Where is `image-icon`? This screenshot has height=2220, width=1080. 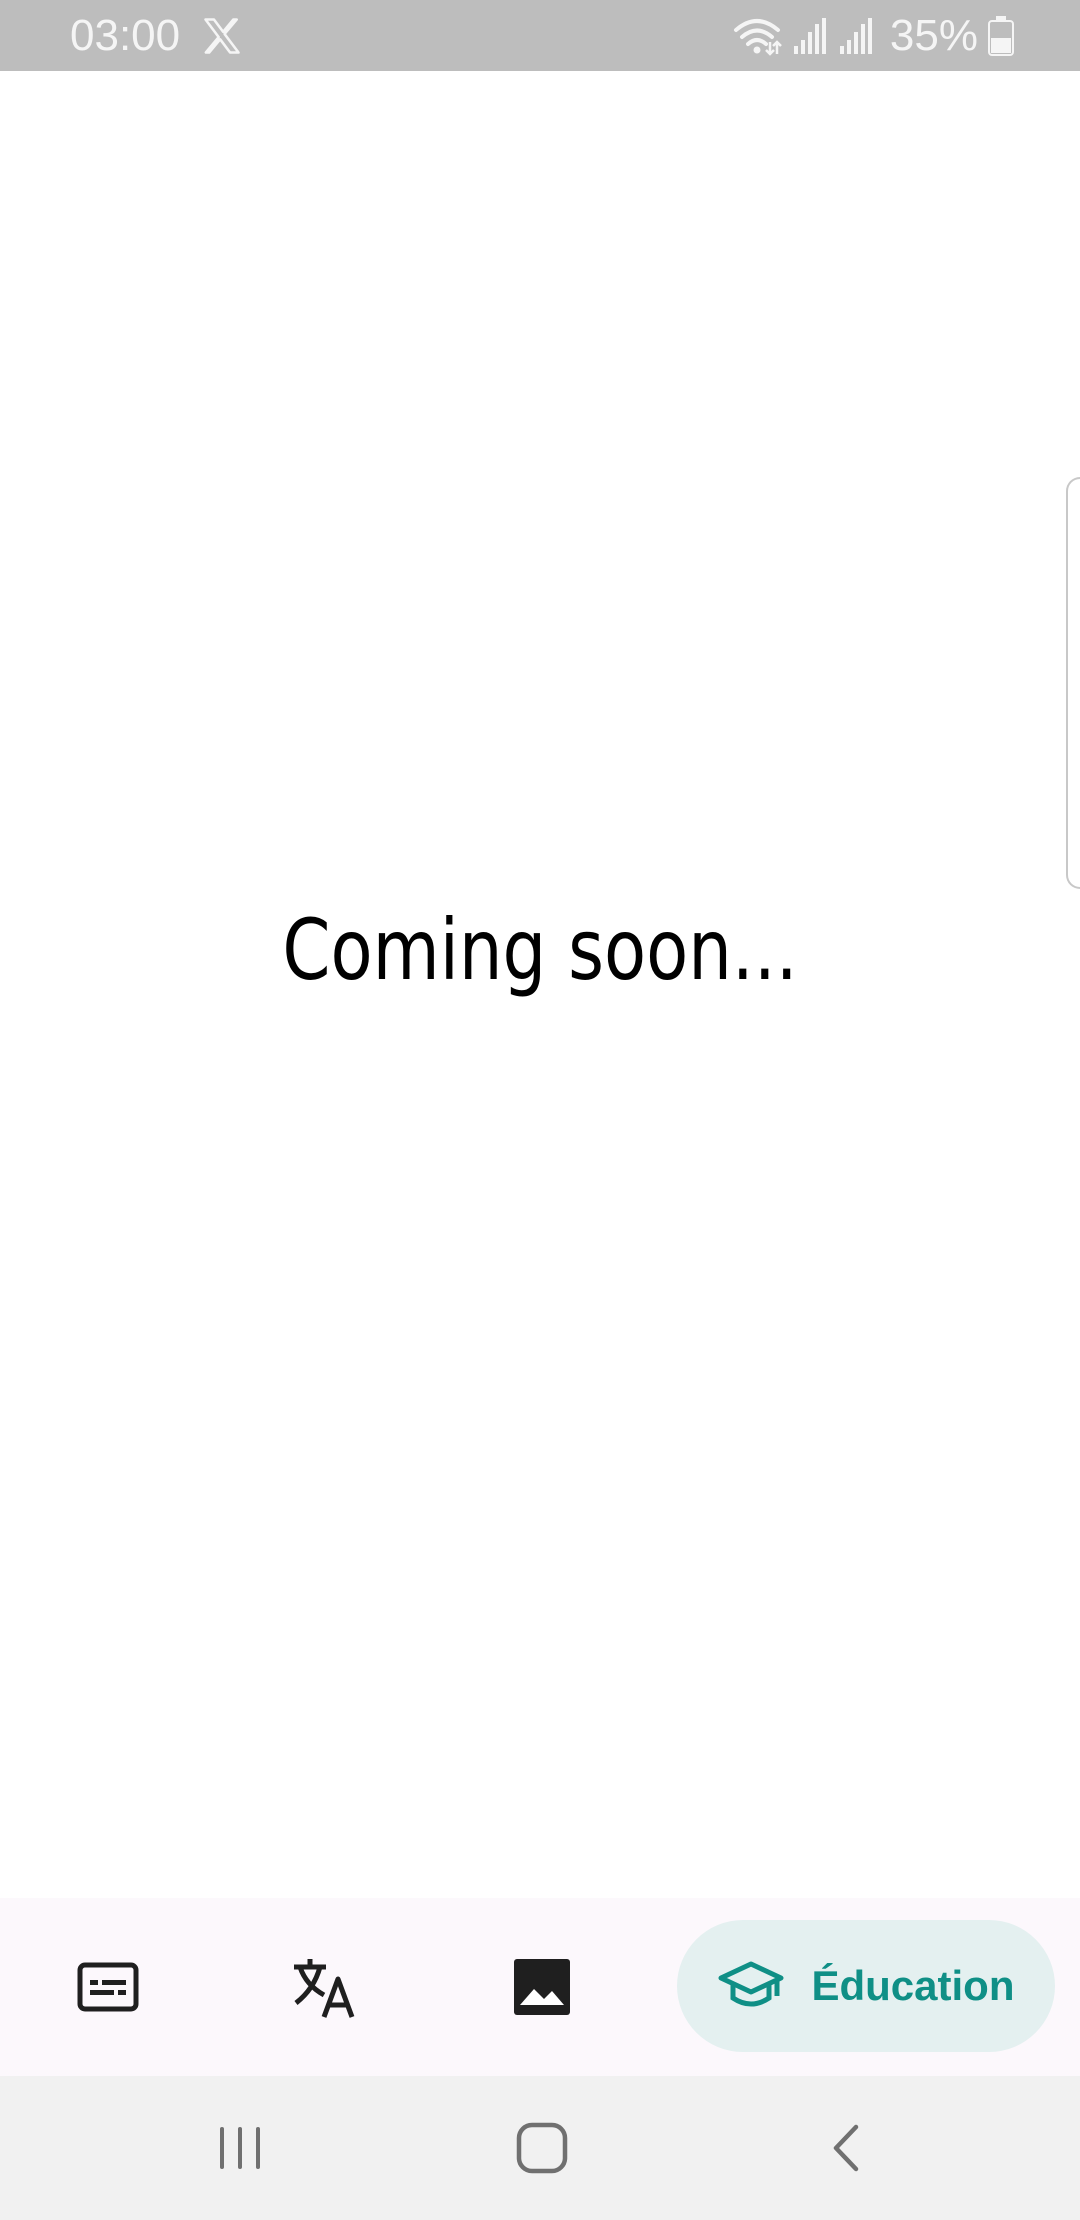
image-icon is located at coordinates (542, 1987).